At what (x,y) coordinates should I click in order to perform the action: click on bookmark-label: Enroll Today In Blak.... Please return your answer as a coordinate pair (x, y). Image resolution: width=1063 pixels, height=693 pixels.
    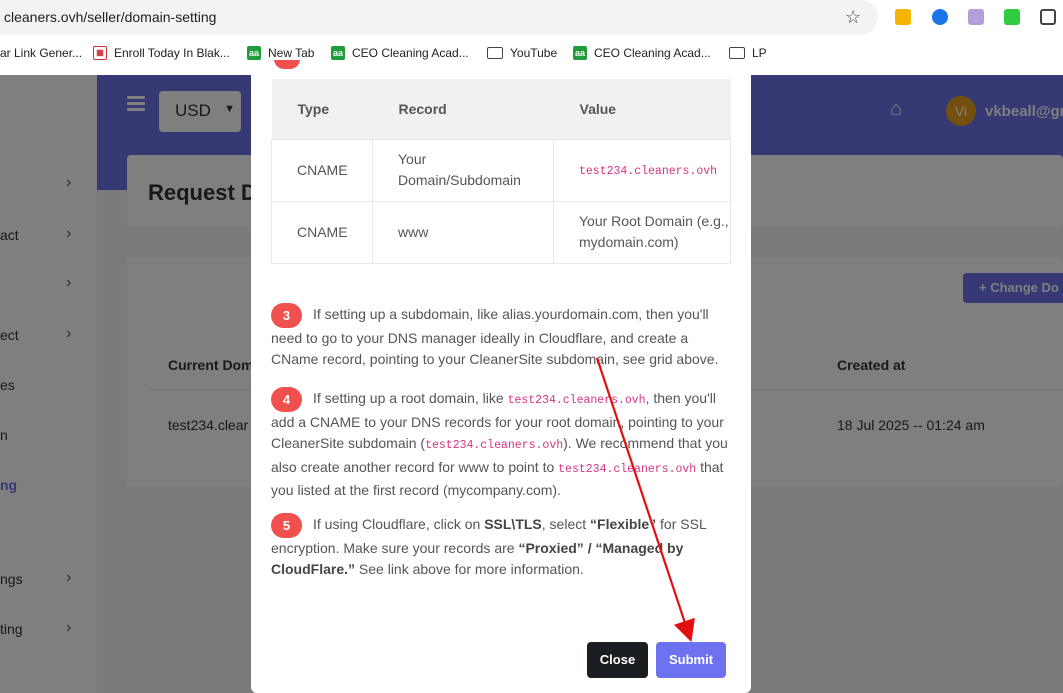
    Looking at the image, I should click on (172, 53).